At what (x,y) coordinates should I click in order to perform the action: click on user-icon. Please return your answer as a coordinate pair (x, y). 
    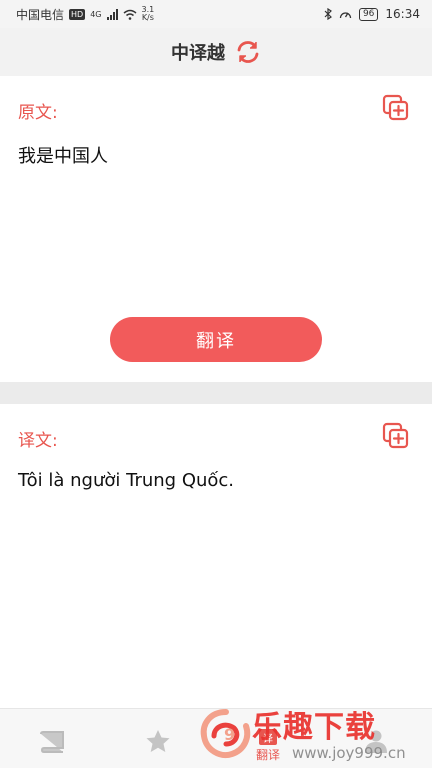
    Looking at the image, I should click on (376, 741).